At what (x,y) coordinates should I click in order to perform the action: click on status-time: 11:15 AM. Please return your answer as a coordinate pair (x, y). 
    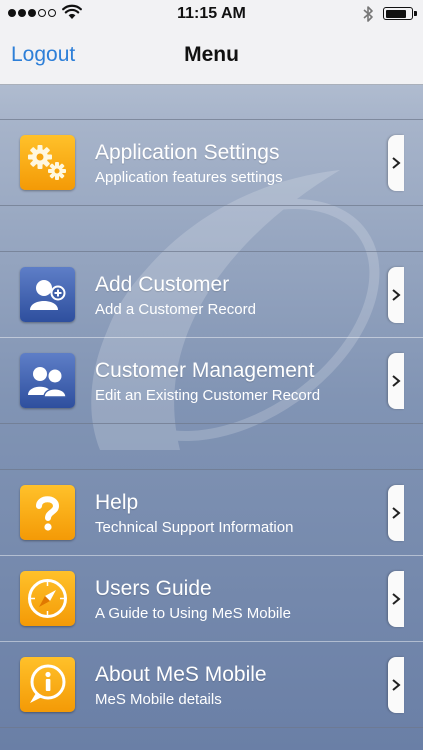
    Looking at the image, I should click on (211, 13).